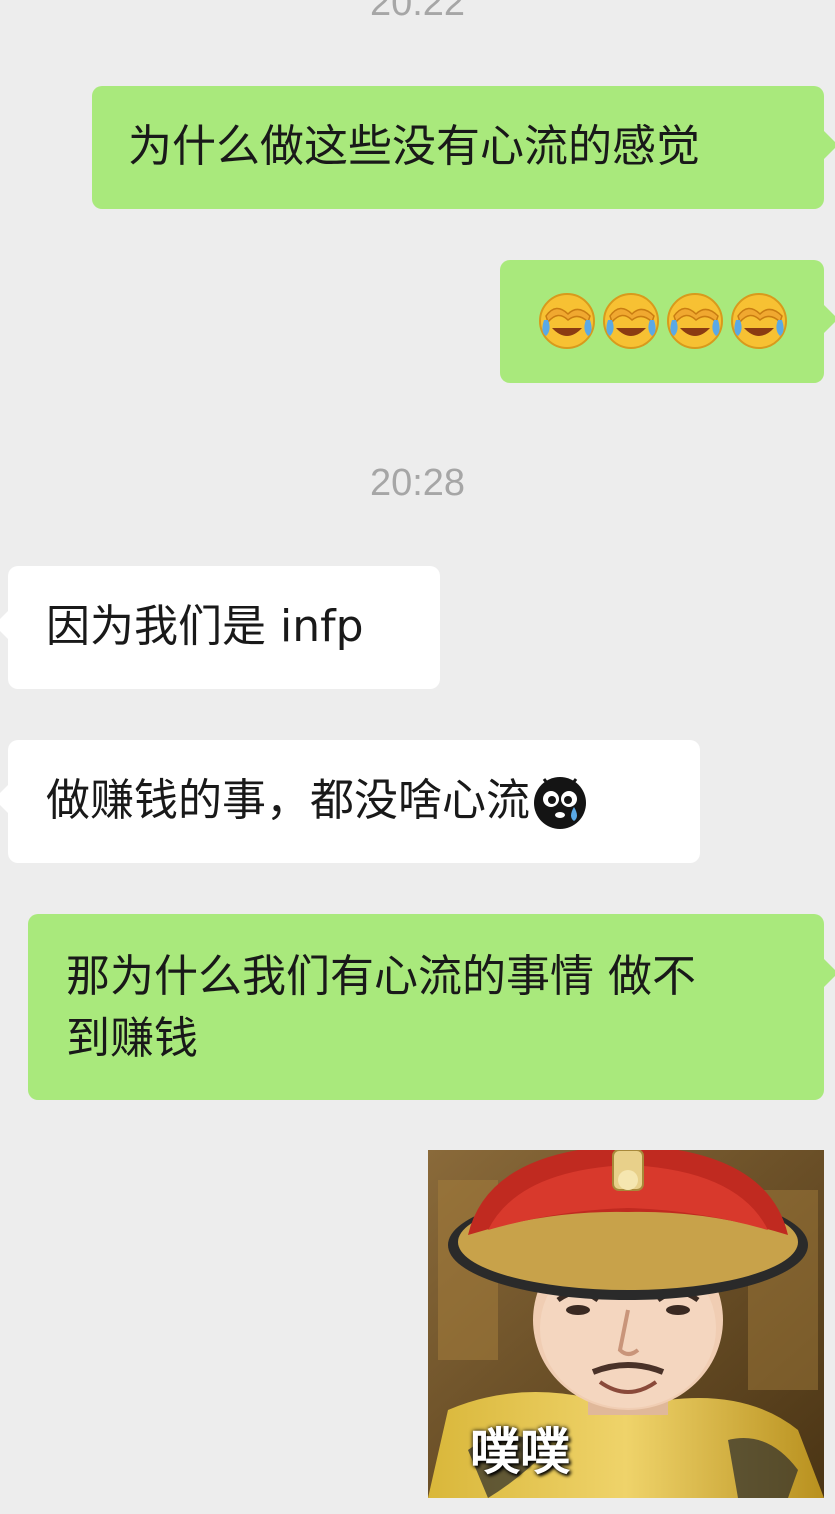 The image size is (835, 1514). Describe the element at coordinates (132, 1038) in the screenshot. I see `message-text-line-2: 到赚钱` at that location.